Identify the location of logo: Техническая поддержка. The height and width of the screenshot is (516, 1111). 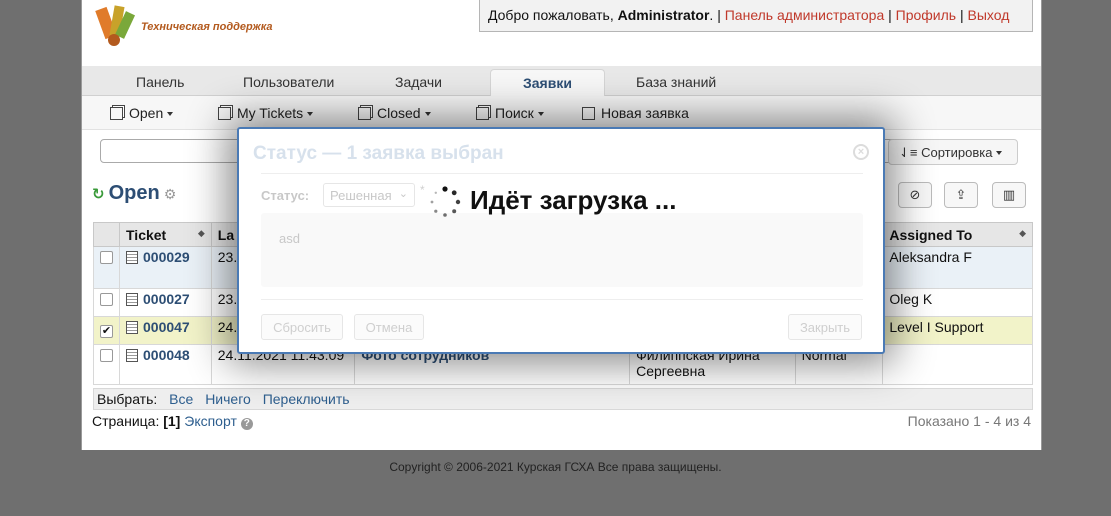
(194, 28).